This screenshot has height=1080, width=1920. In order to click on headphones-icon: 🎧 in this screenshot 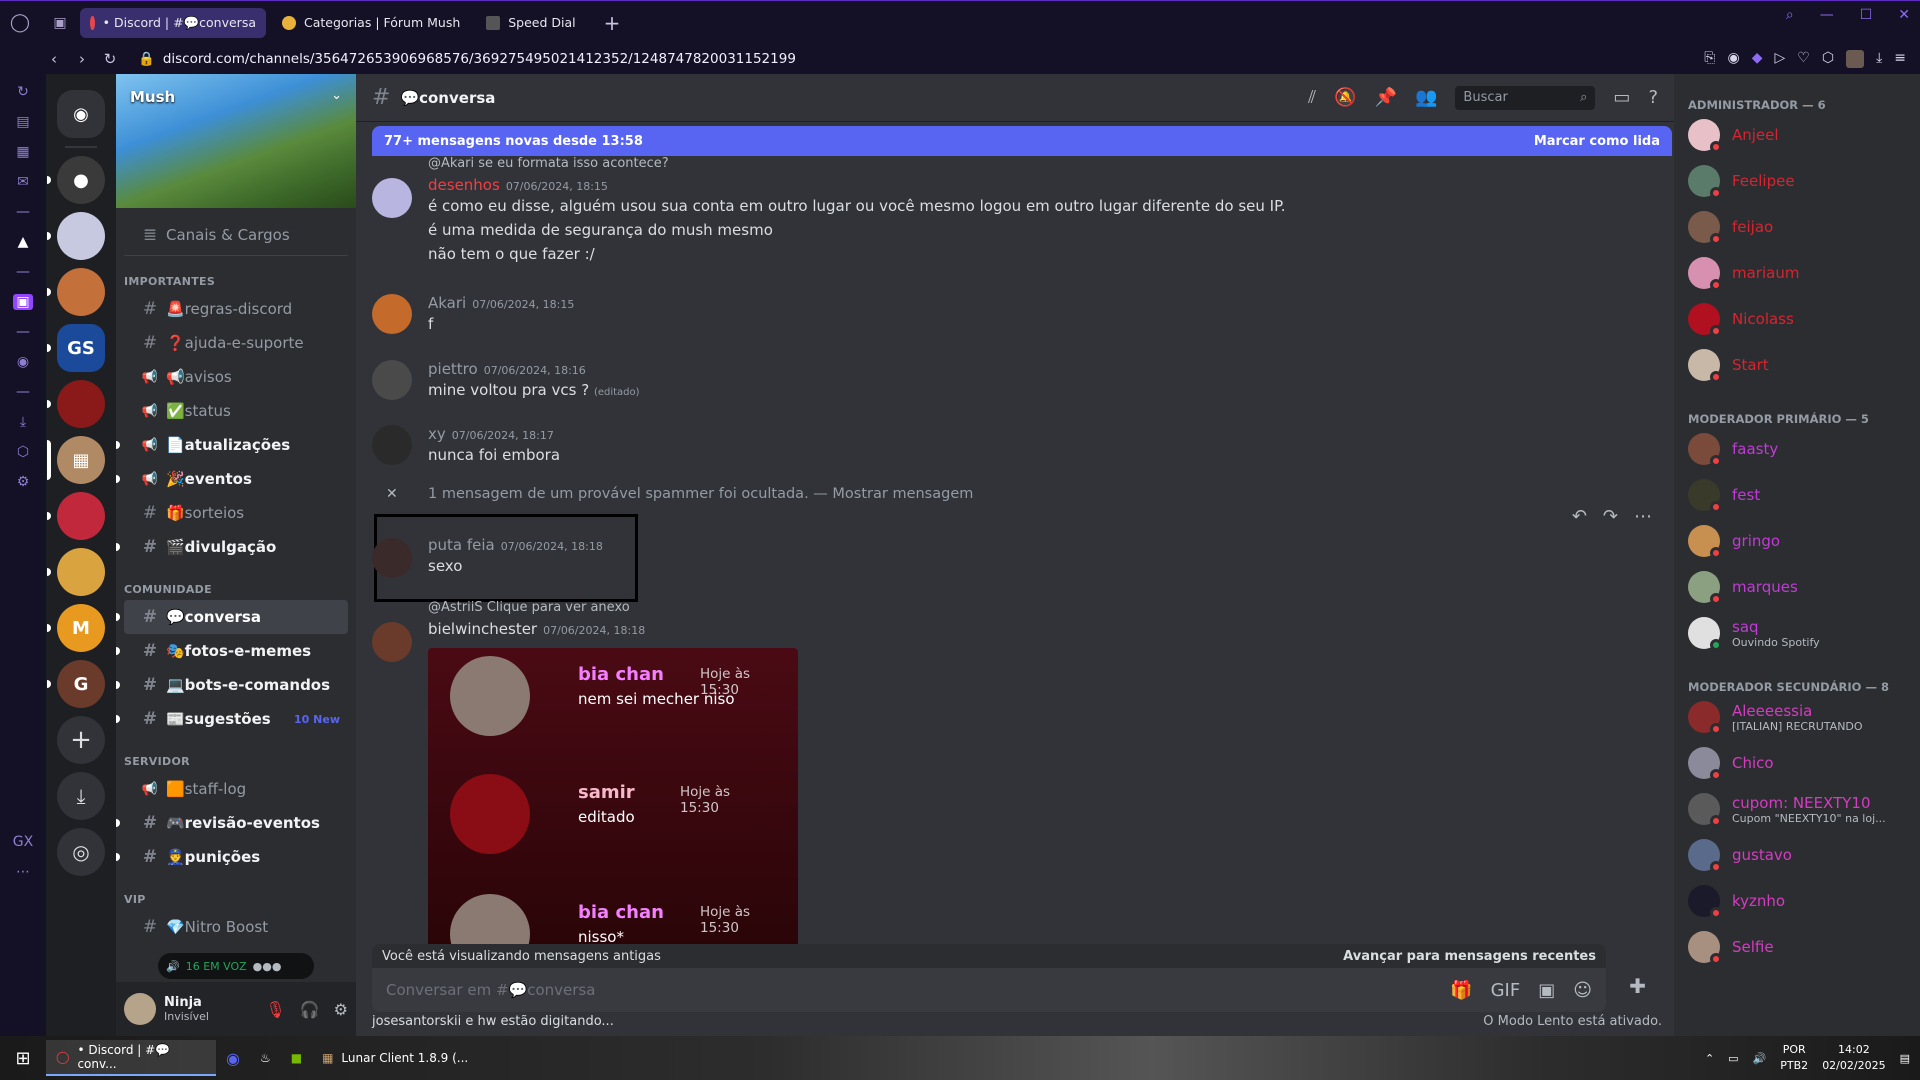, I will do `click(310, 1009)`.